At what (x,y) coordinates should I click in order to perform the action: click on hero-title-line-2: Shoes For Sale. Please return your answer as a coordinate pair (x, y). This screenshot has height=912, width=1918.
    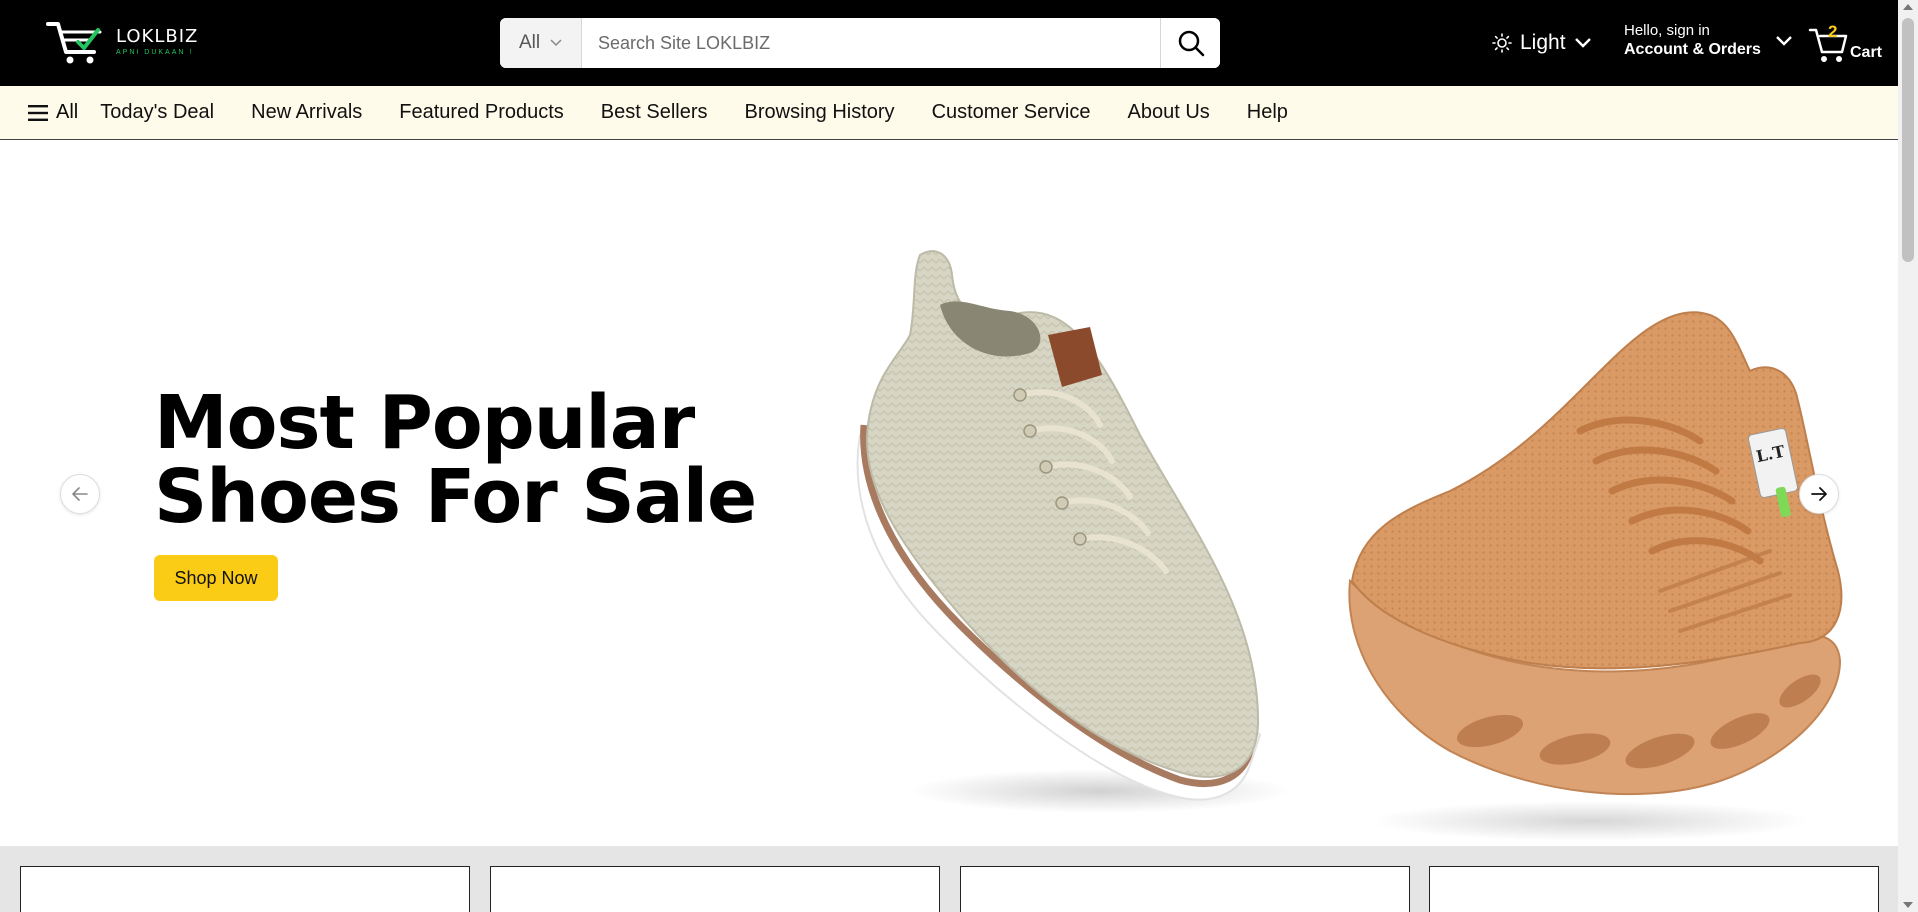
    Looking at the image, I should click on (455, 497).